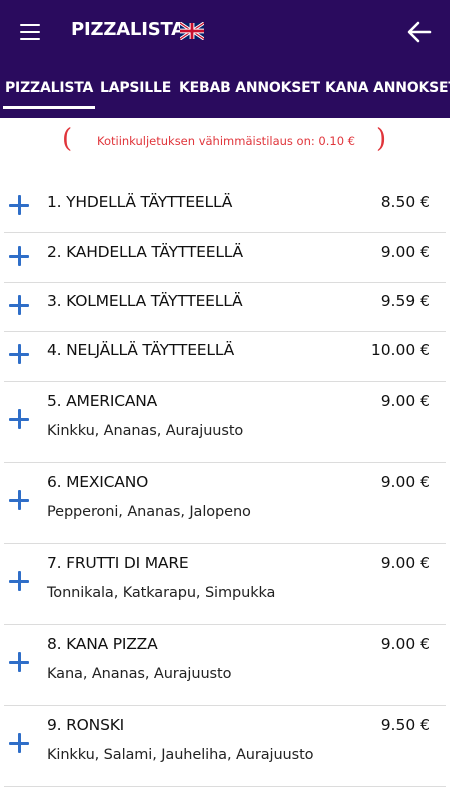  I want to click on item-description: Kinkku, Ananas, Aurajuusto, so click(145, 431).